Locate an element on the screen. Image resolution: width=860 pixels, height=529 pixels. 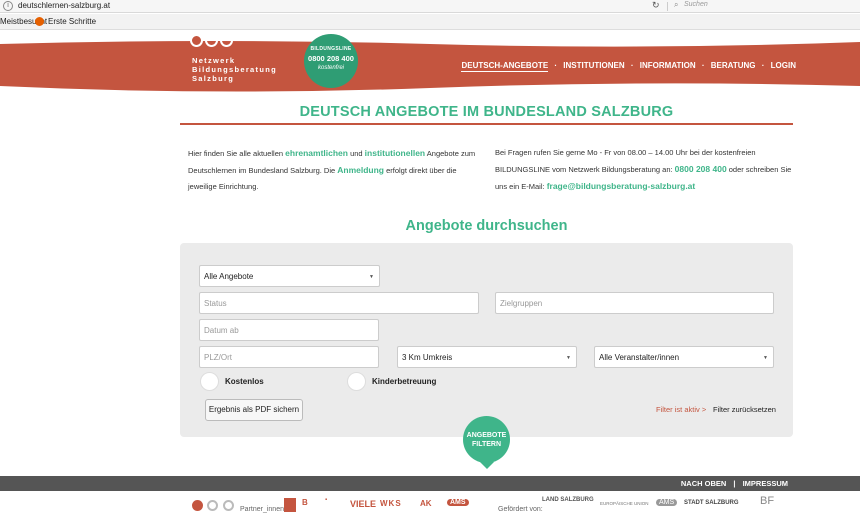
search-placeholder: Suchen is located at coordinates (696, 4).